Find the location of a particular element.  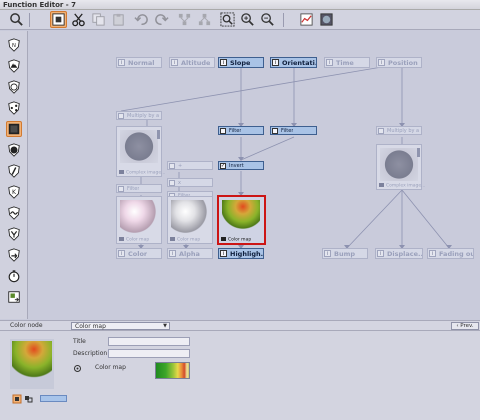

render-icon is located at coordinates (326, 19).